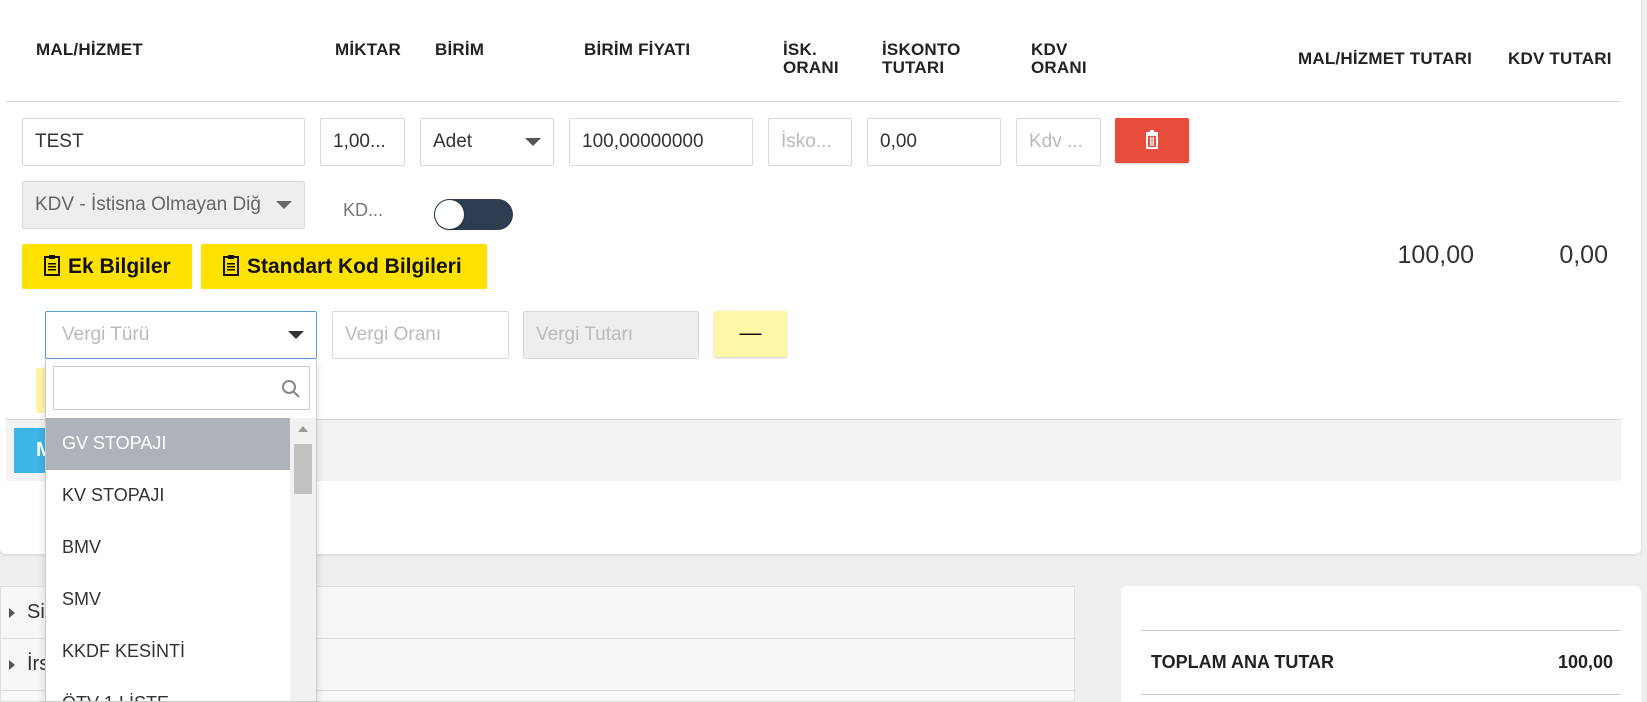  What do you see at coordinates (119, 266) in the screenshot?
I see `ek-bilgiler-label: Ek Bilgiler` at bounding box center [119, 266].